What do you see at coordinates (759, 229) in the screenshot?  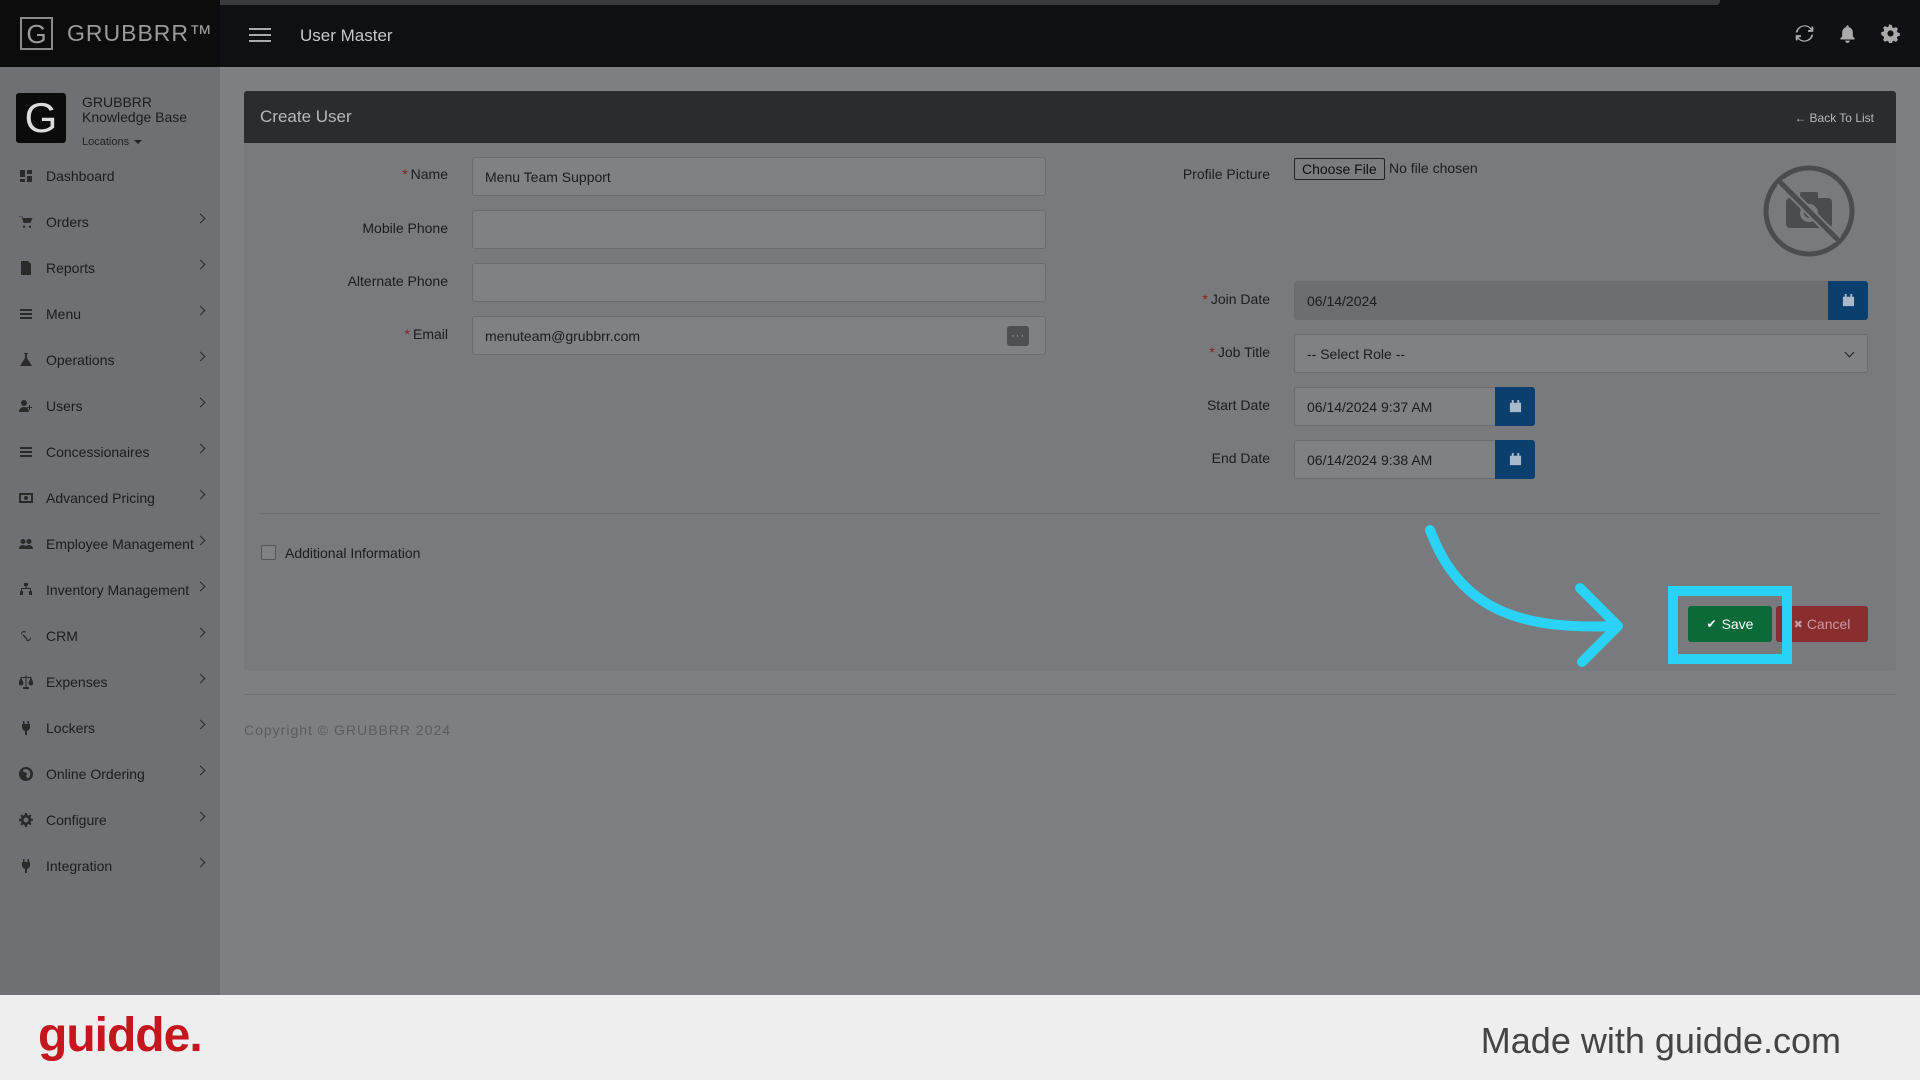 I see `mobile-phone-input` at bounding box center [759, 229].